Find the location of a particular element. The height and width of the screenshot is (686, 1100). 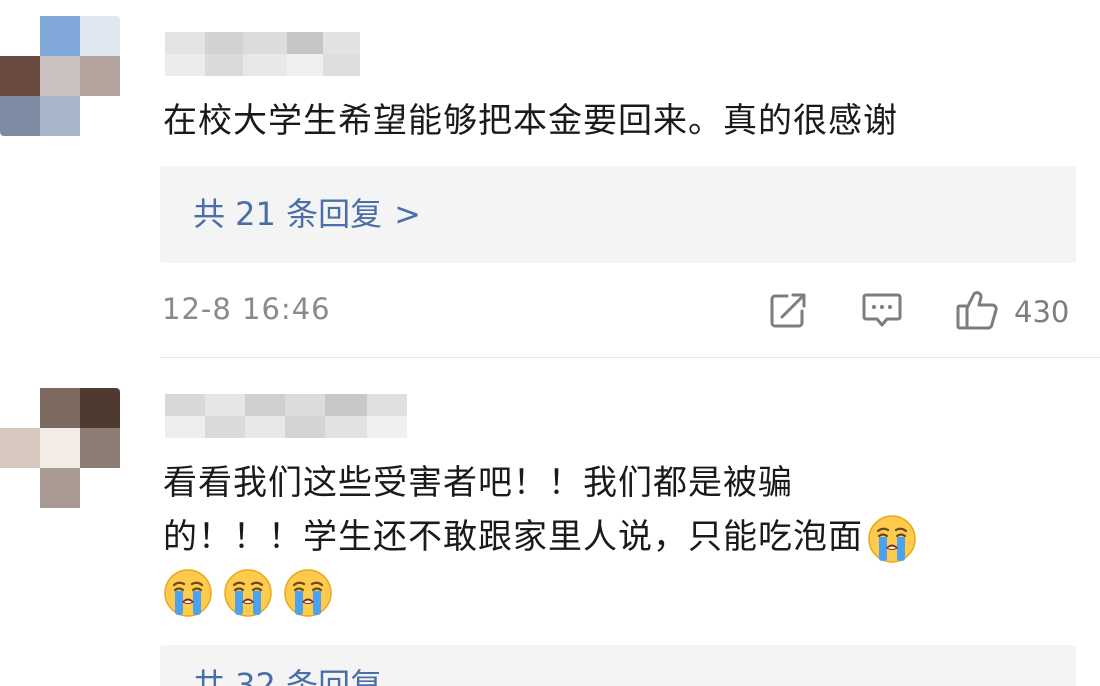

share-button is located at coordinates (788, 312).